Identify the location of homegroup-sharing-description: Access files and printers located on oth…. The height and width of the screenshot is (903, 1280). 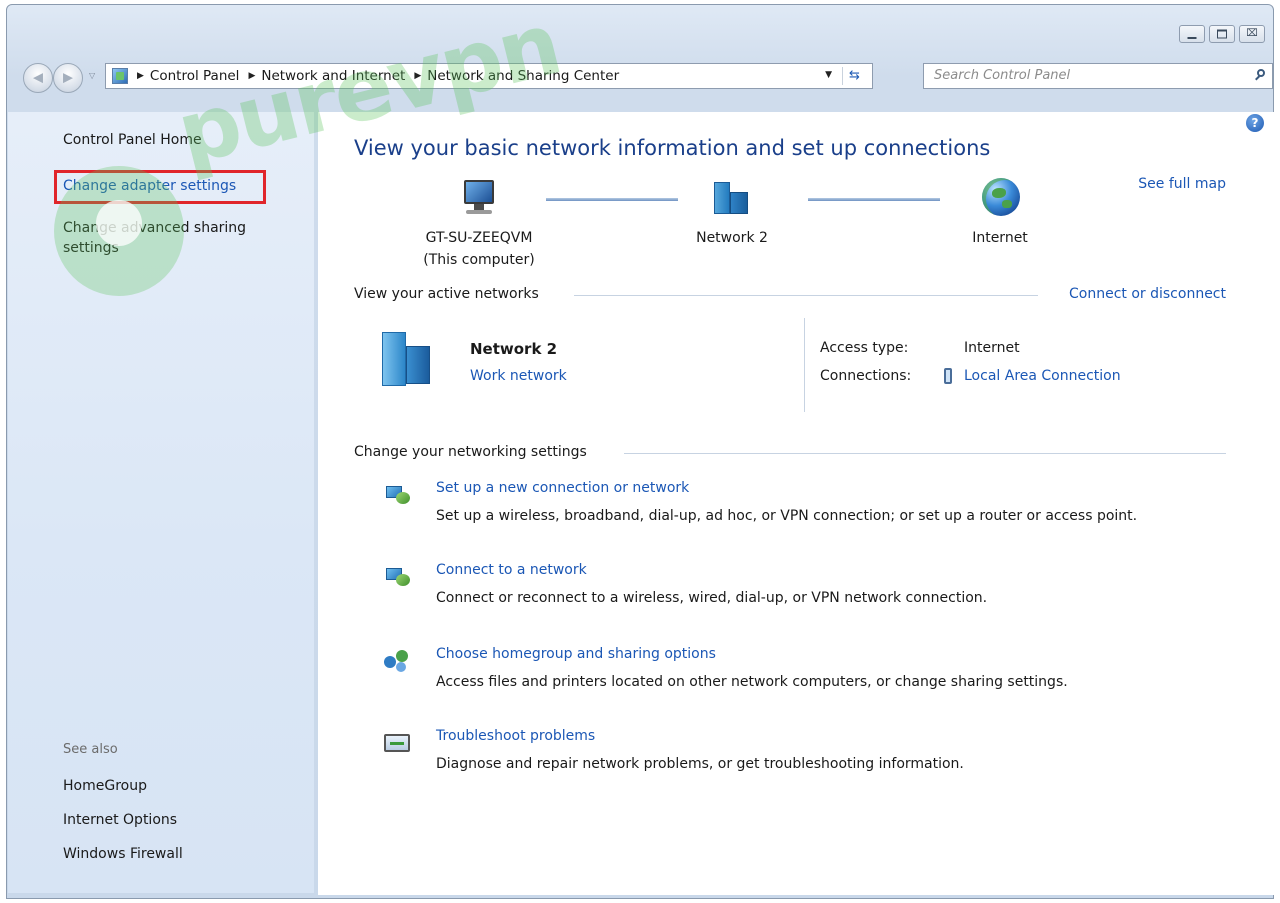
(752, 682).